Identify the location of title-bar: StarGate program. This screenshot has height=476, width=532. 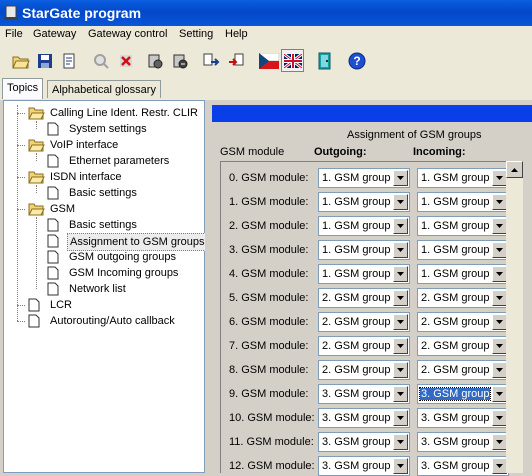
(266, 13).